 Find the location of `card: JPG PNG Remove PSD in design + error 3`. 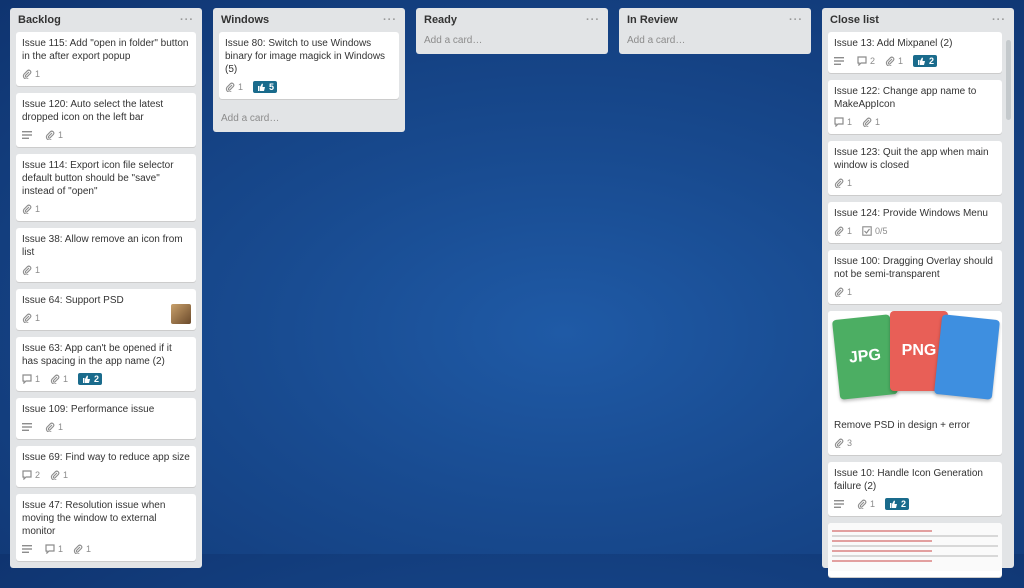

card: JPG PNG Remove PSD in design + error 3 is located at coordinates (915, 383).